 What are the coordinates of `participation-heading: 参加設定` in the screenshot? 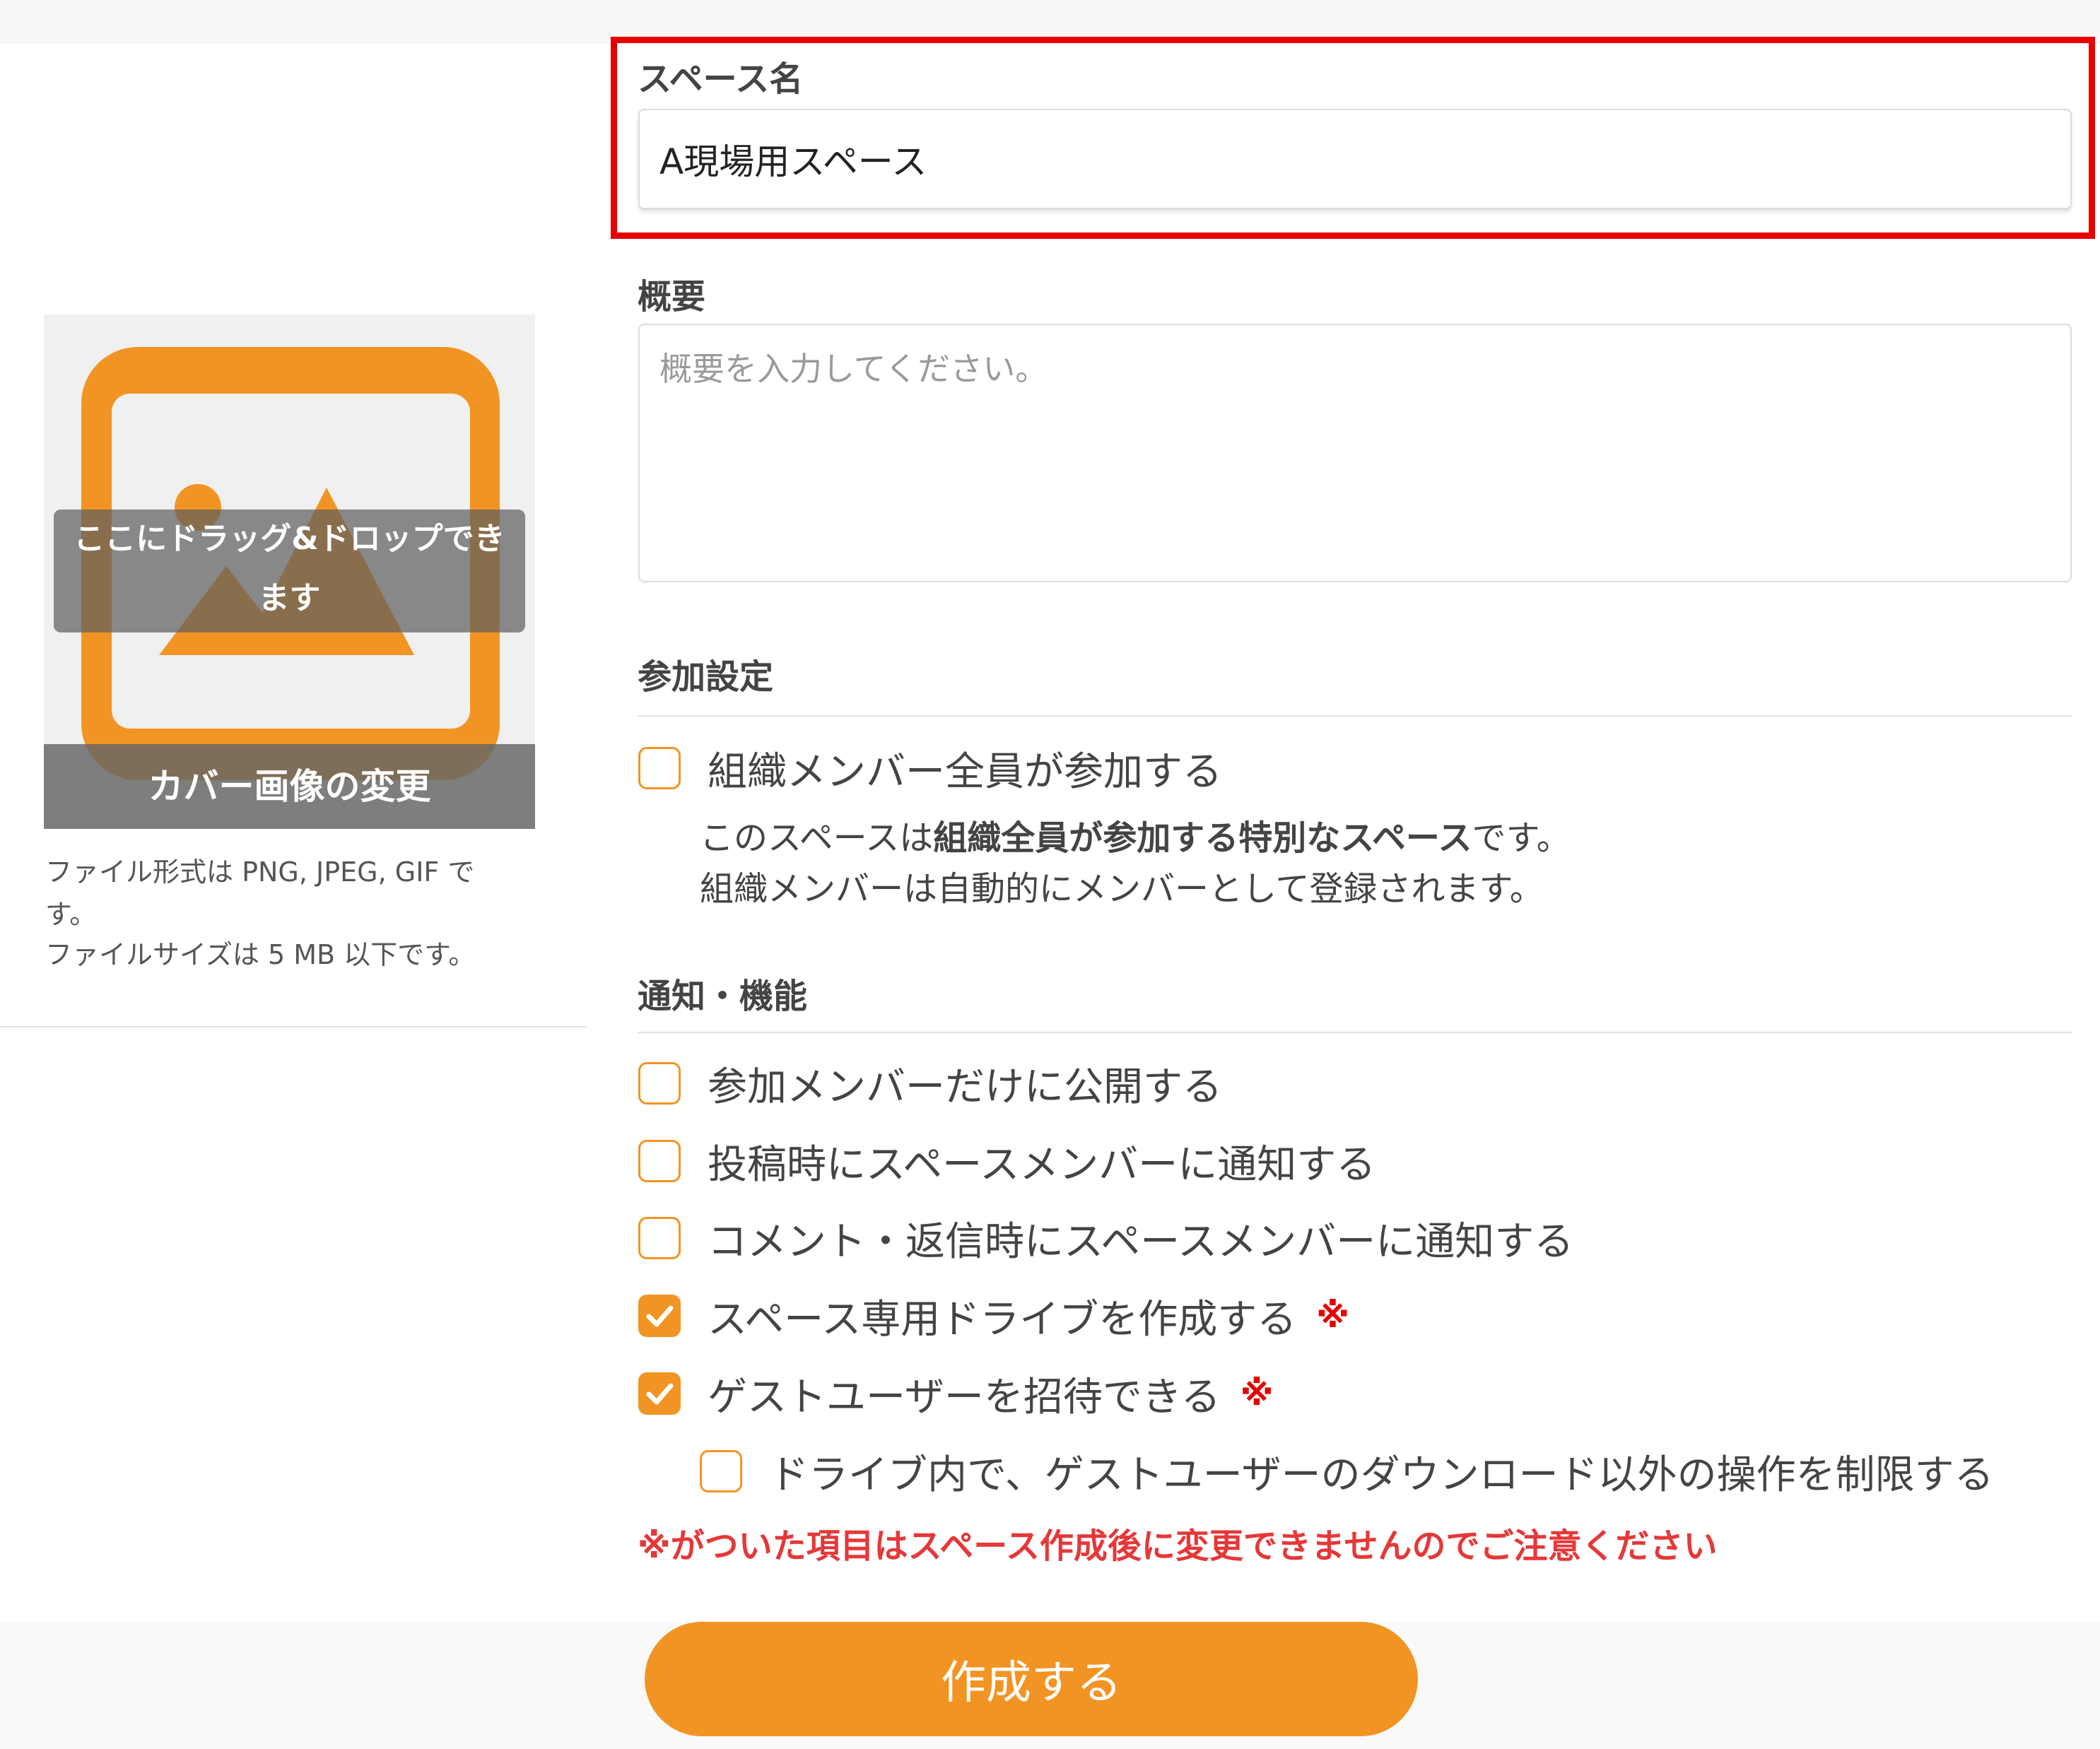 It's located at (706, 677).